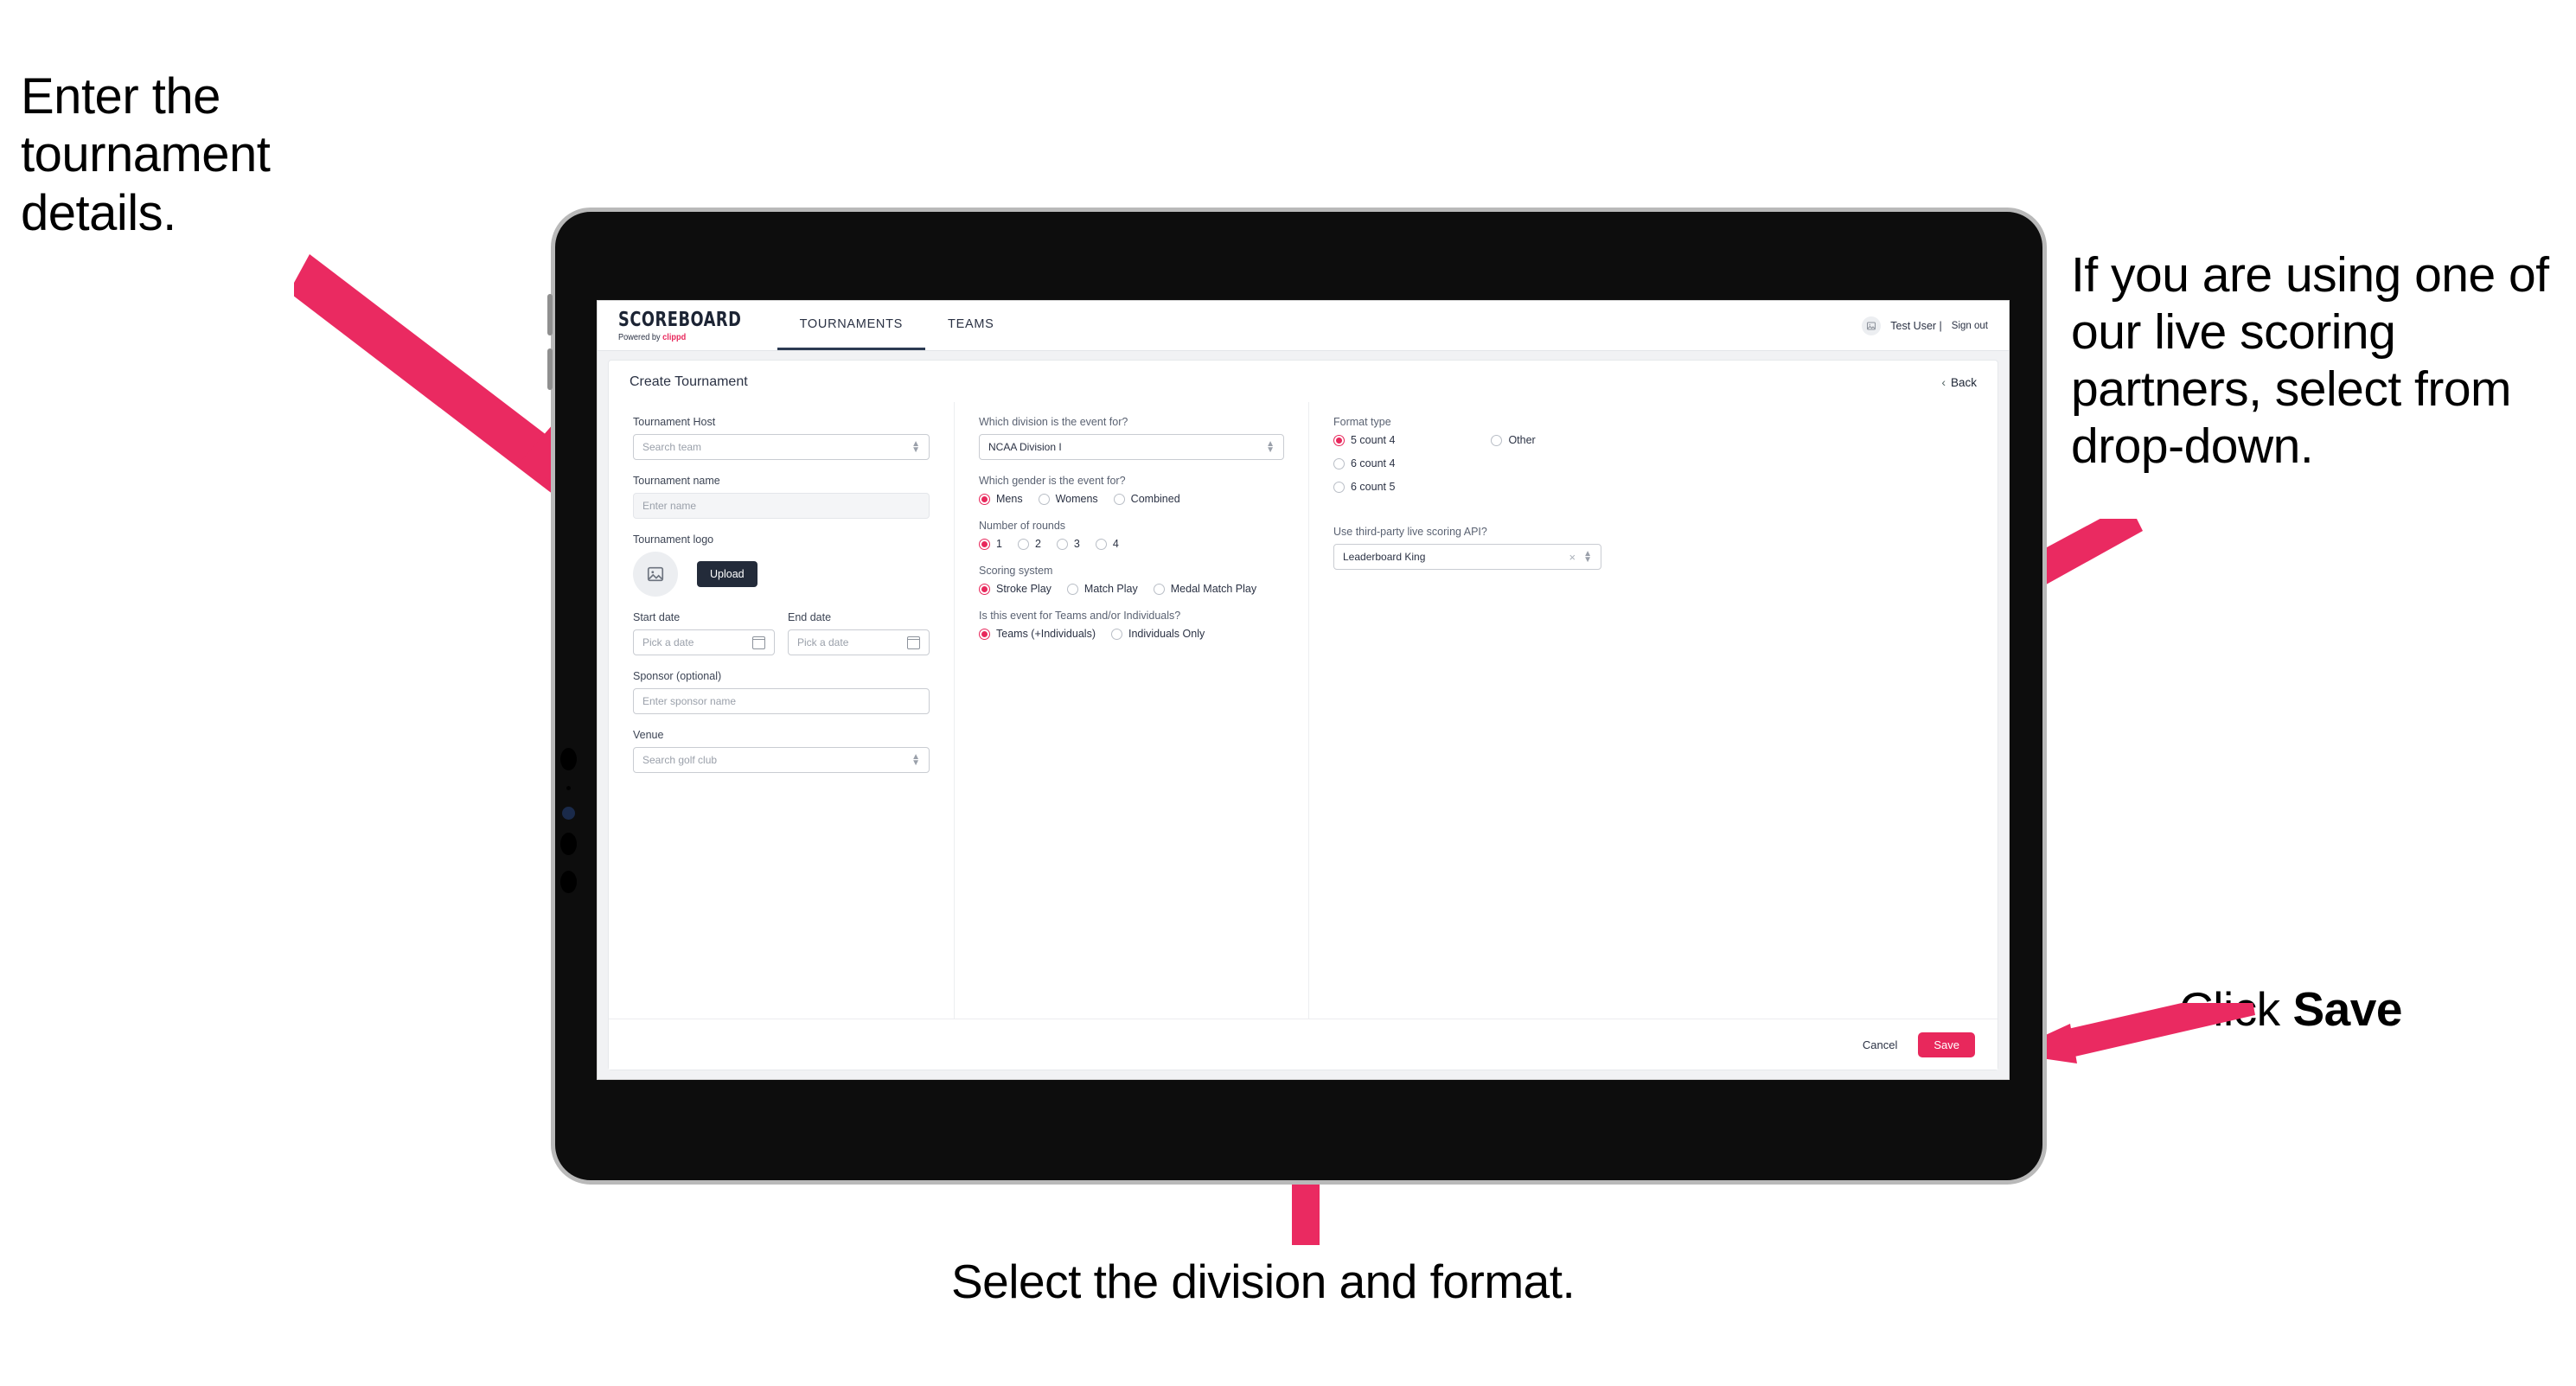 The width and height of the screenshot is (2576, 1386). What do you see at coordinates (1271, 447) in the screenshot?
I see `division-chevrons: ▲ ▼` at bounding box center [1271, 447].